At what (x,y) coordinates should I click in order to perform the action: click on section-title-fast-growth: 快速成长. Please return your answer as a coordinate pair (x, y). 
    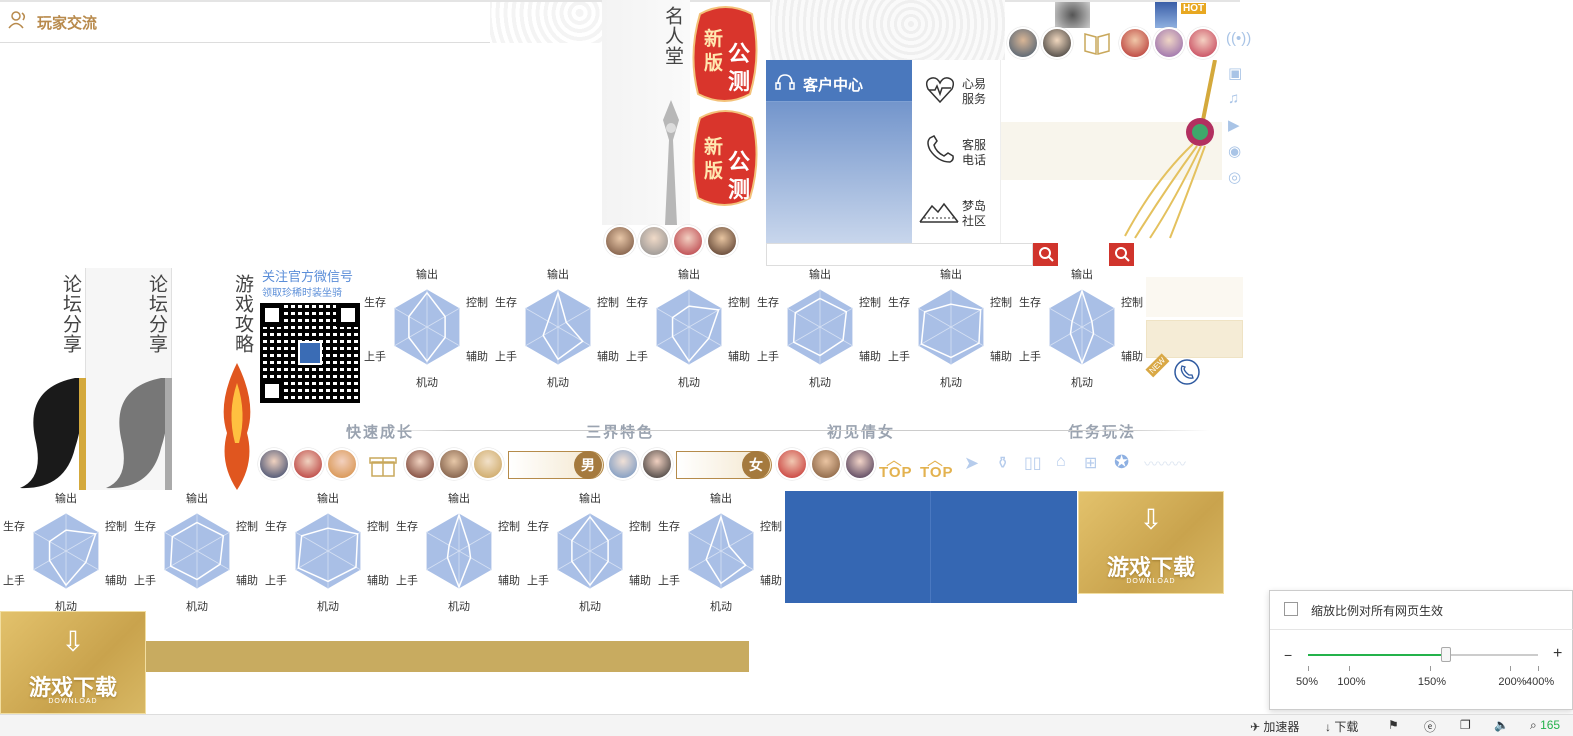
    Looking at the image, I should click on (380, 431).